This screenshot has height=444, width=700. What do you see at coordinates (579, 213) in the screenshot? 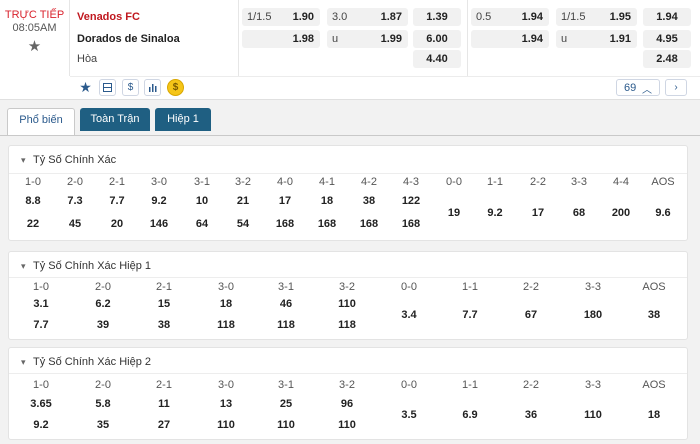
I see `odds-value: 68` at bounding box center [579, 213].